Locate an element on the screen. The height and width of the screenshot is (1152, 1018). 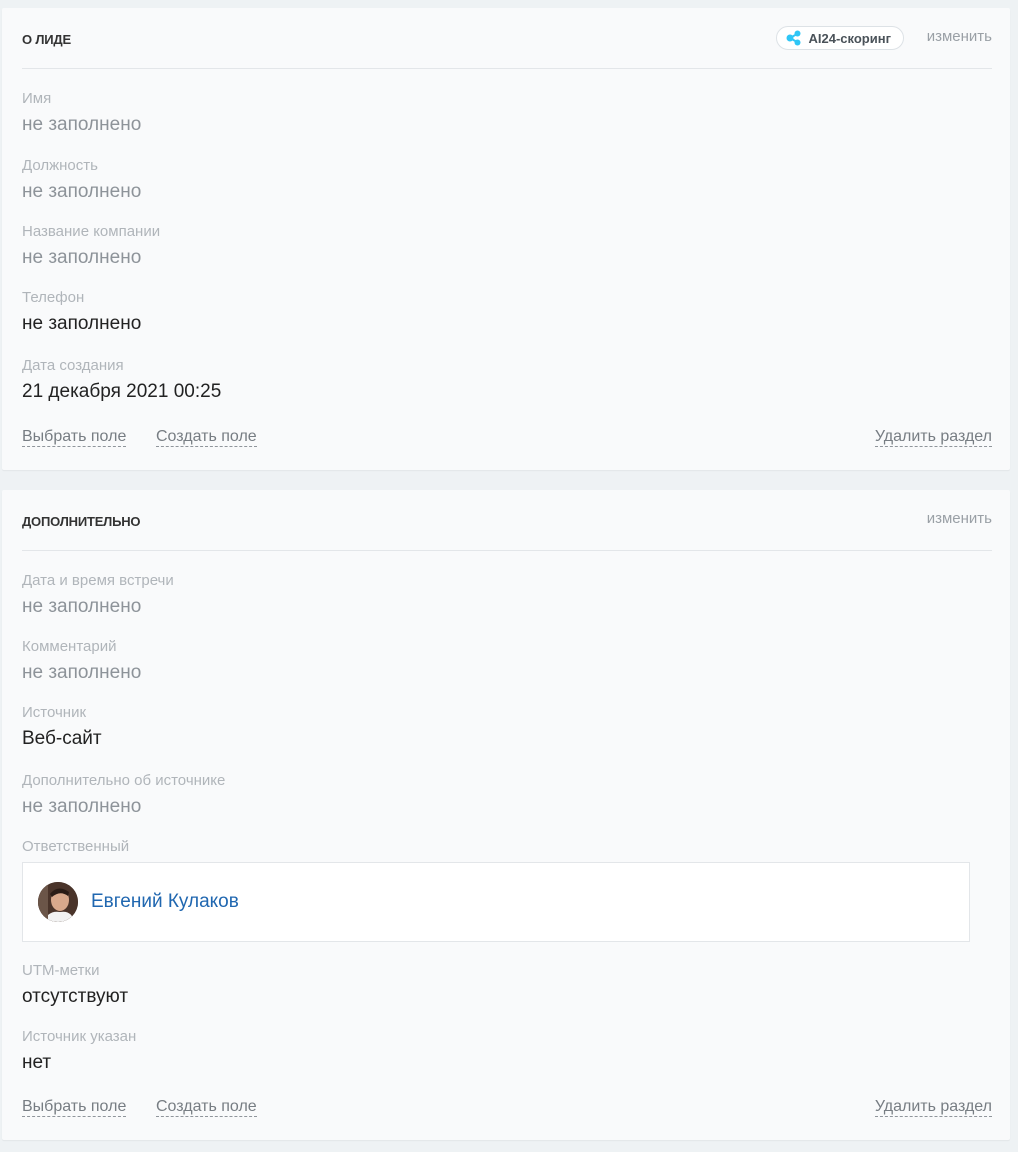
field-label: Имя is located at coordinates (37, 98).